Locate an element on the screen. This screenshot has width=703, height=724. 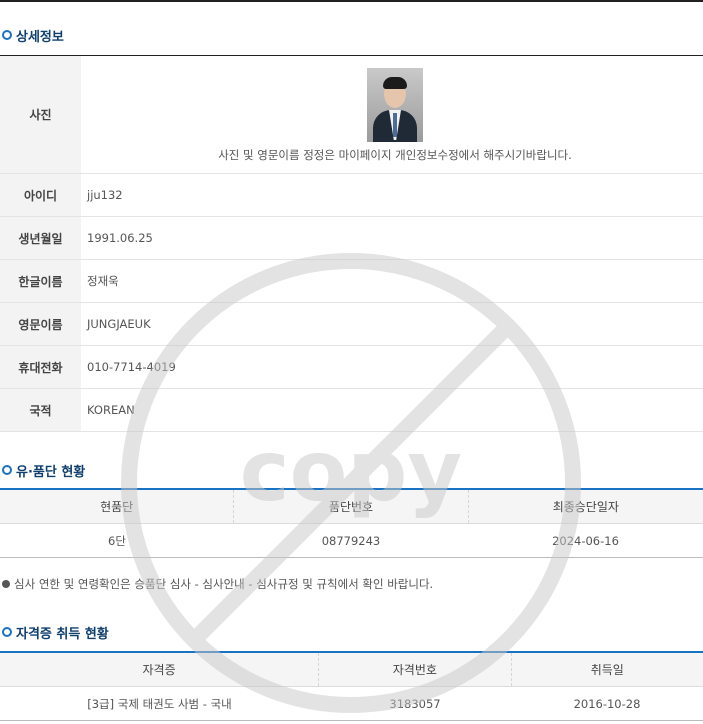
cert-col-date: 취득일 is located at coordinates (606, 669).